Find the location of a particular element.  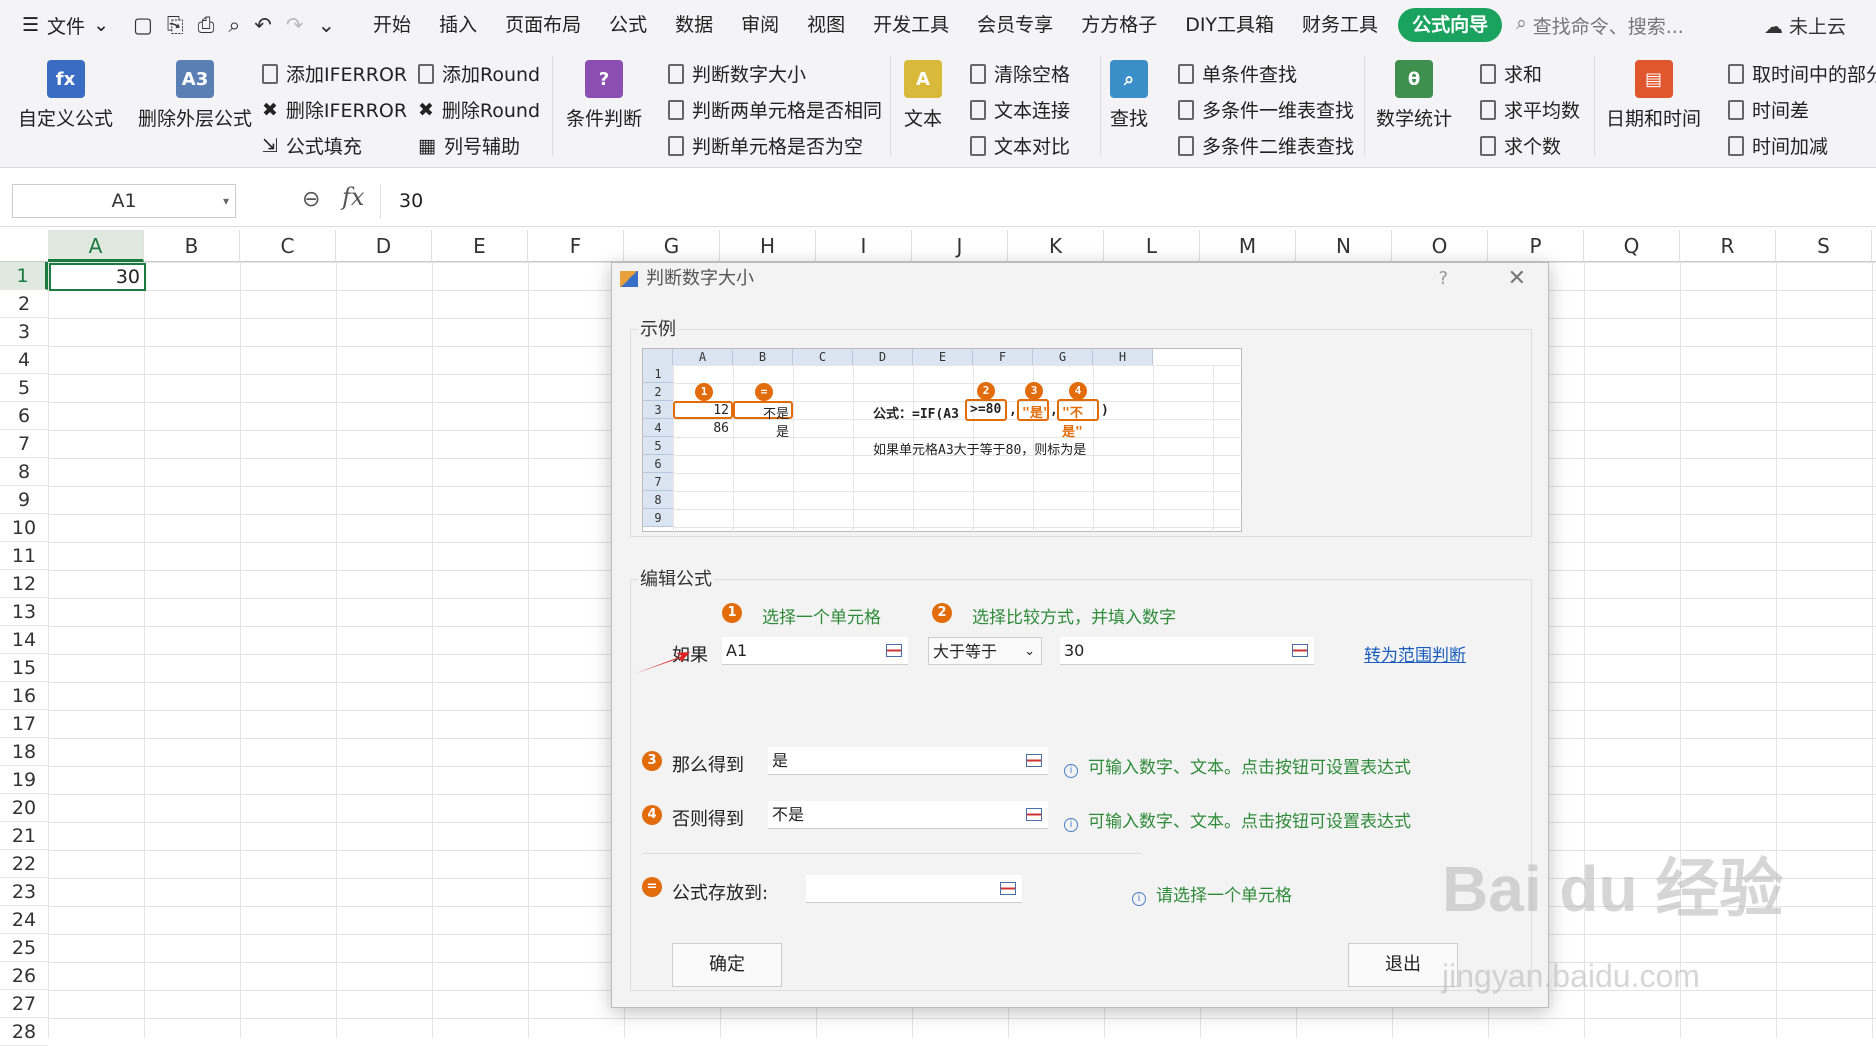

datetime-button: ▤ 日期和时间 is located at coordinates (1653, 95).